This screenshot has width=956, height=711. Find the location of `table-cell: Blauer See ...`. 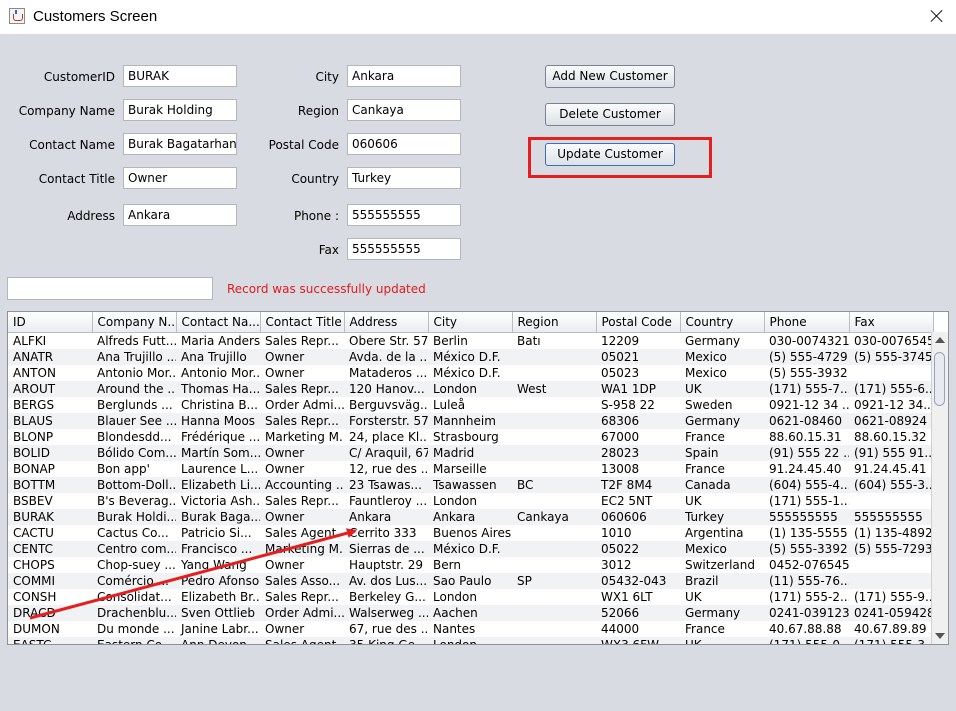

table-cell: Blauer See ... is located at coordinates (134, 421).